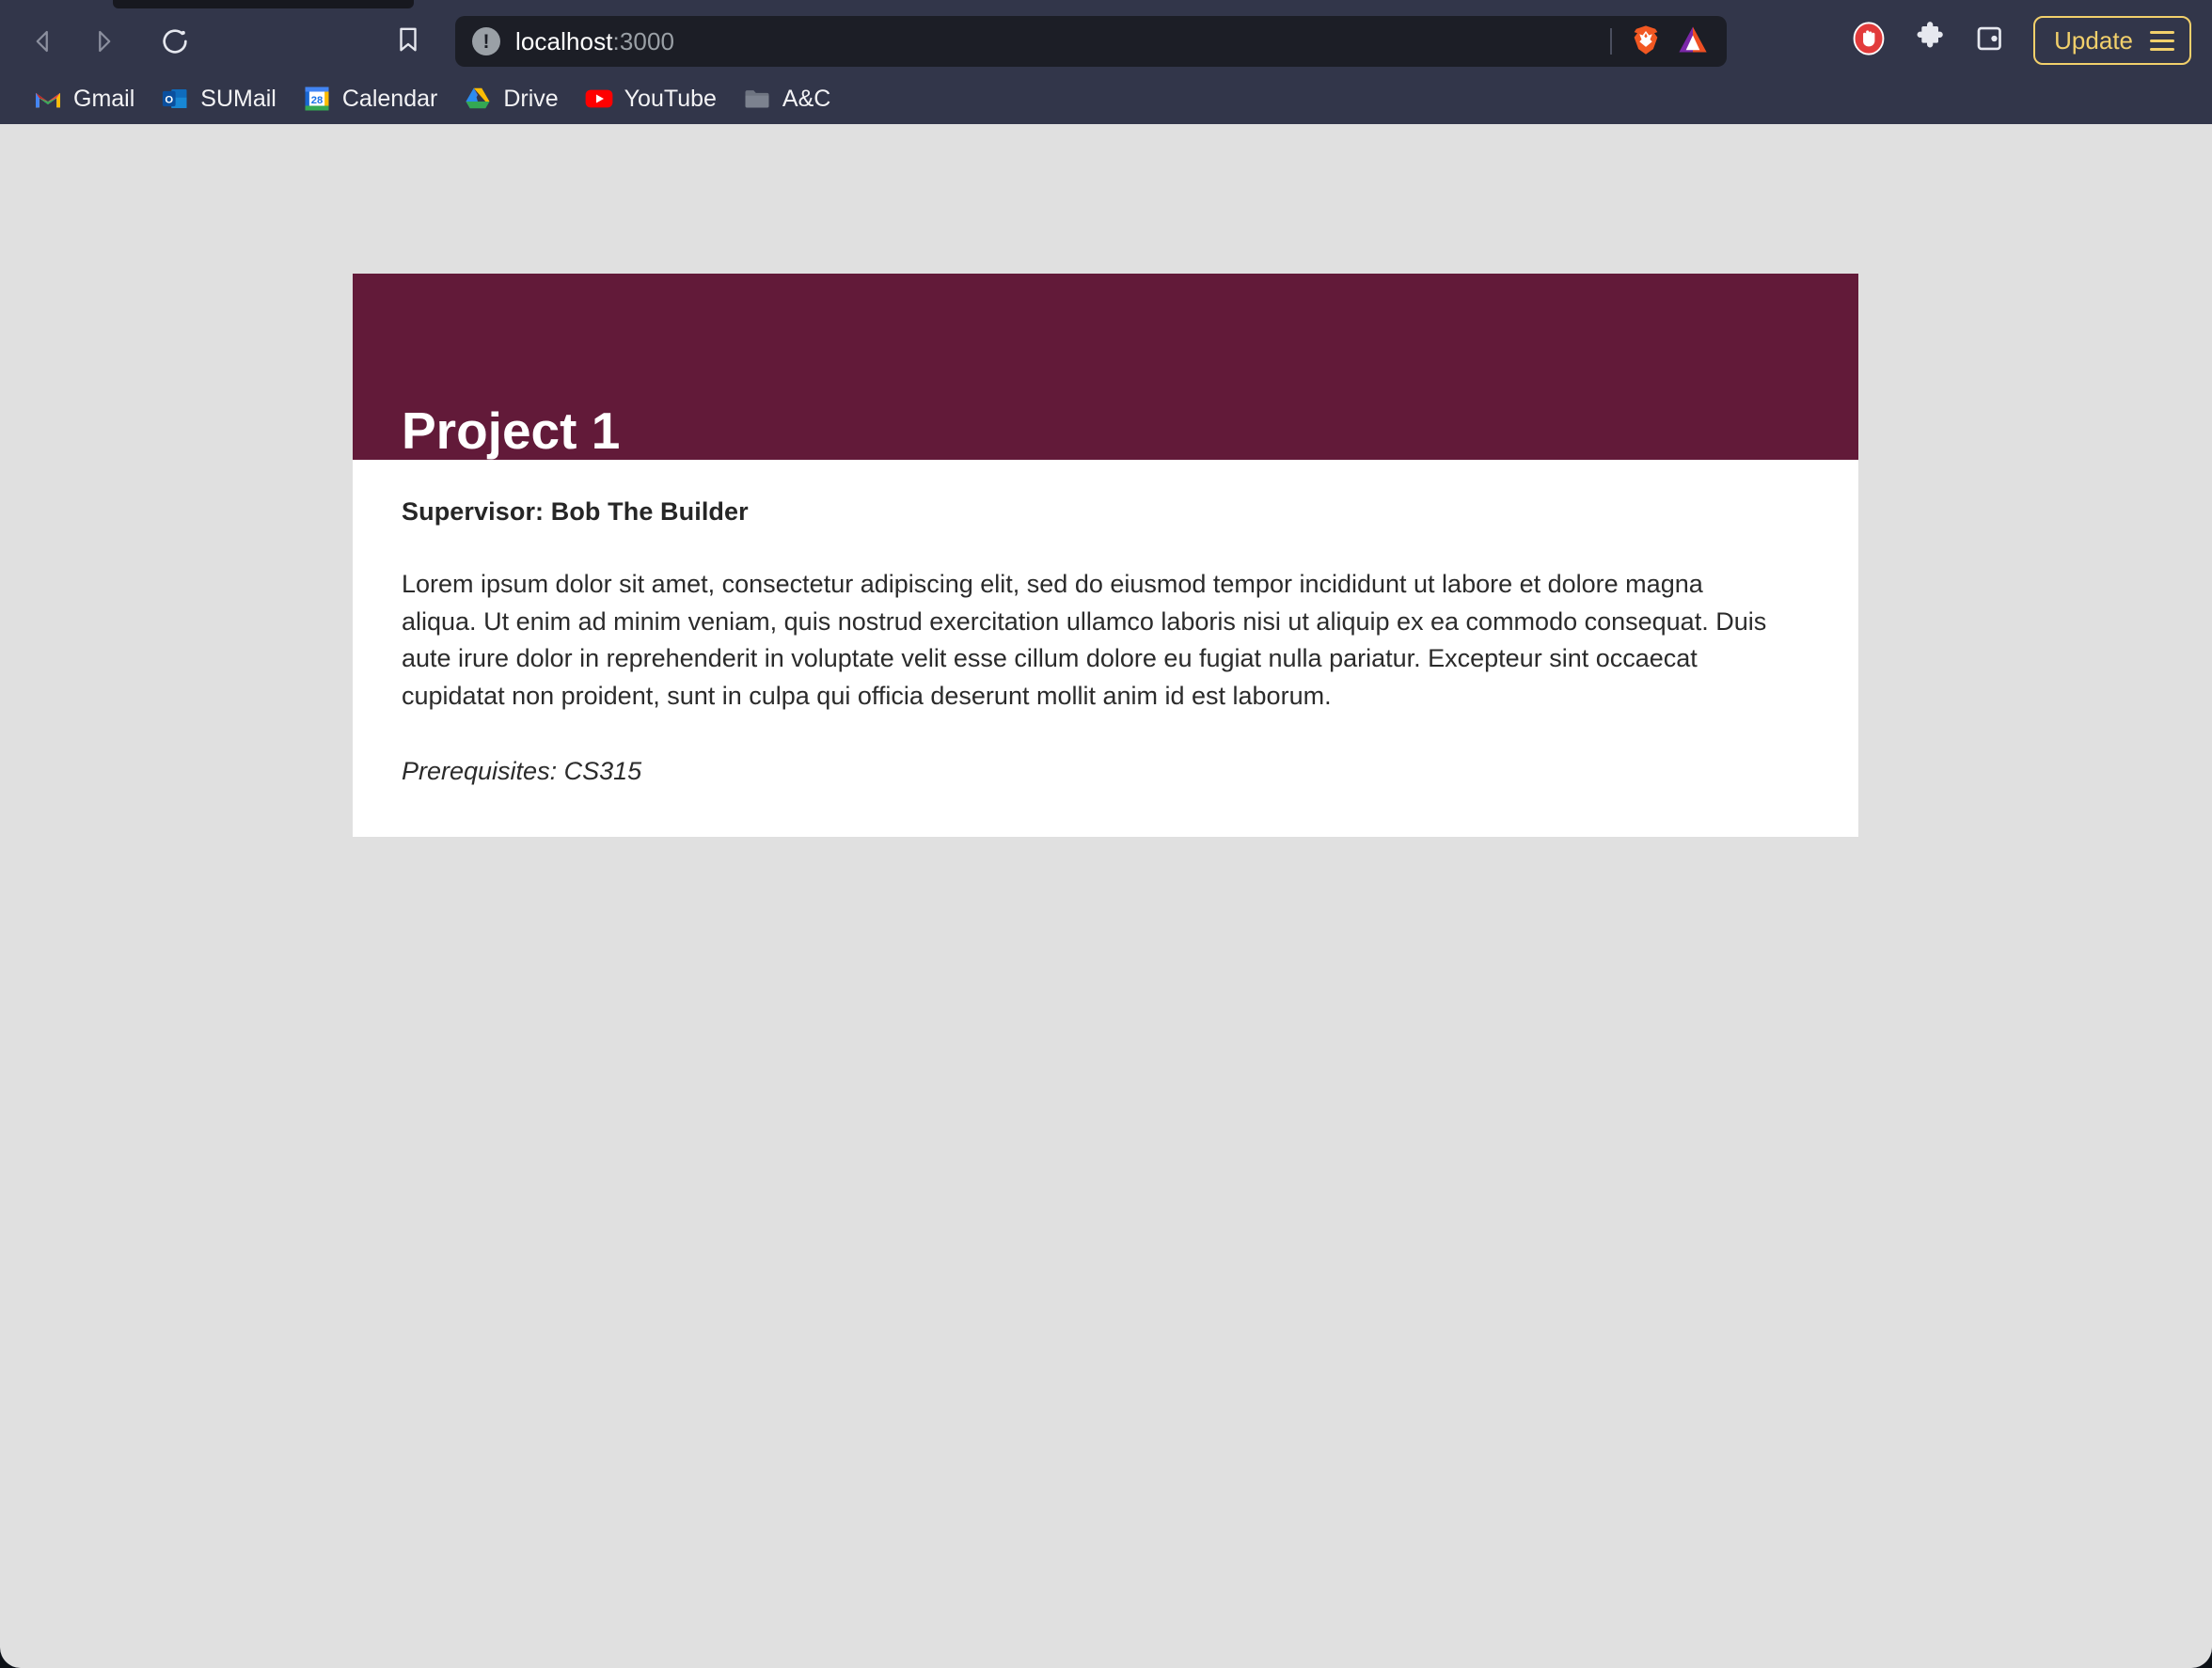  What do you see at coordinates (2093, 40) in the screenshot?
I see `update-label: Update` at bounding box center [2093, 40].